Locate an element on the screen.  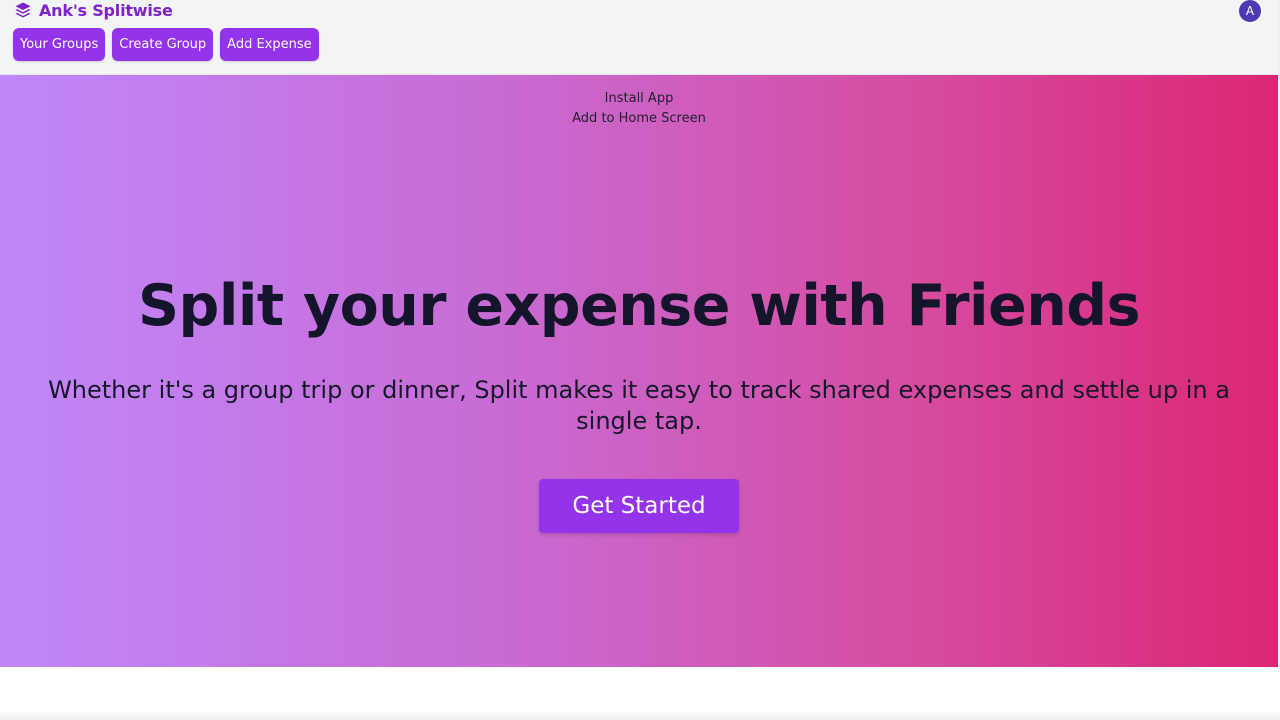
main-nav: Your Groups Create Group Add Expense is located at coordinates (166, 44).